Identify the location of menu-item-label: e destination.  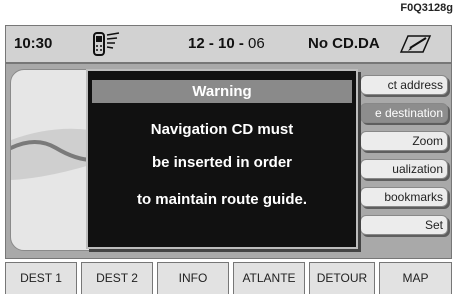
(408, 113).